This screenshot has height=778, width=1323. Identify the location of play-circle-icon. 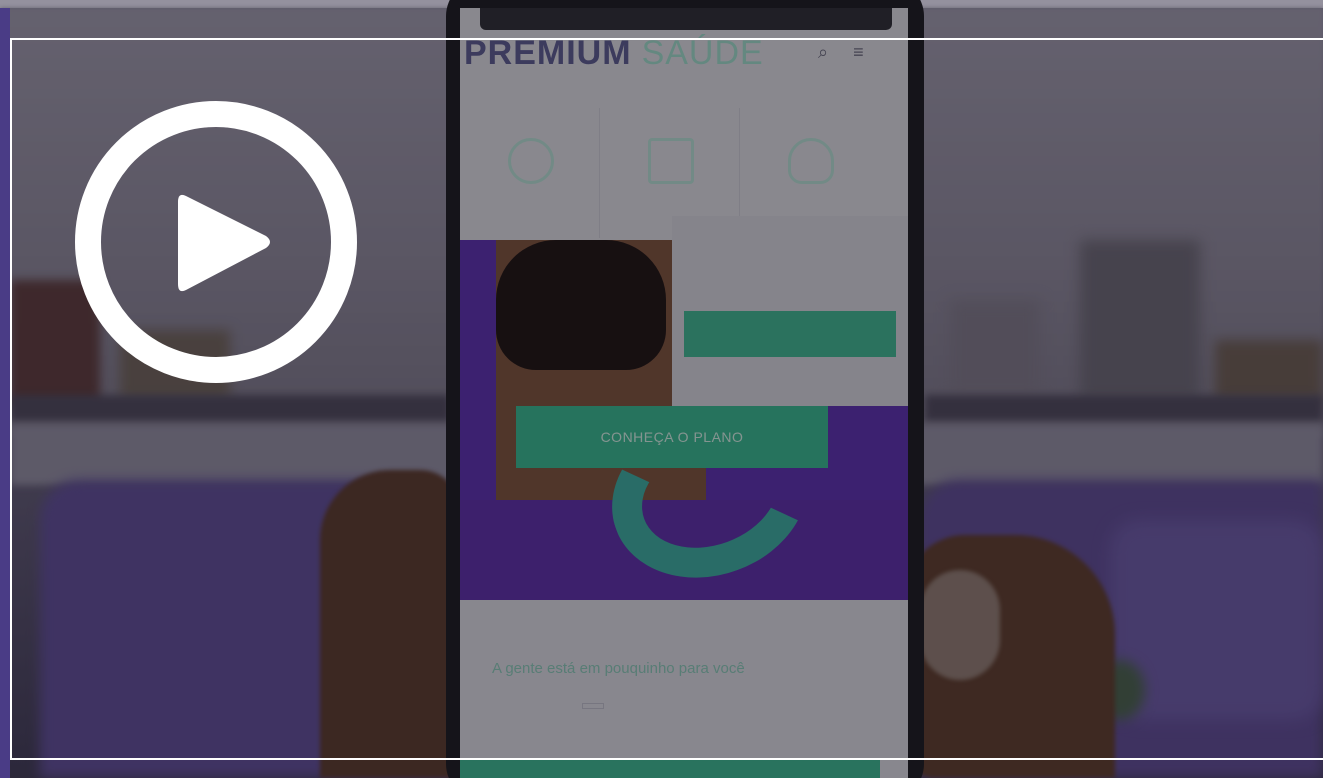
(216, 242).